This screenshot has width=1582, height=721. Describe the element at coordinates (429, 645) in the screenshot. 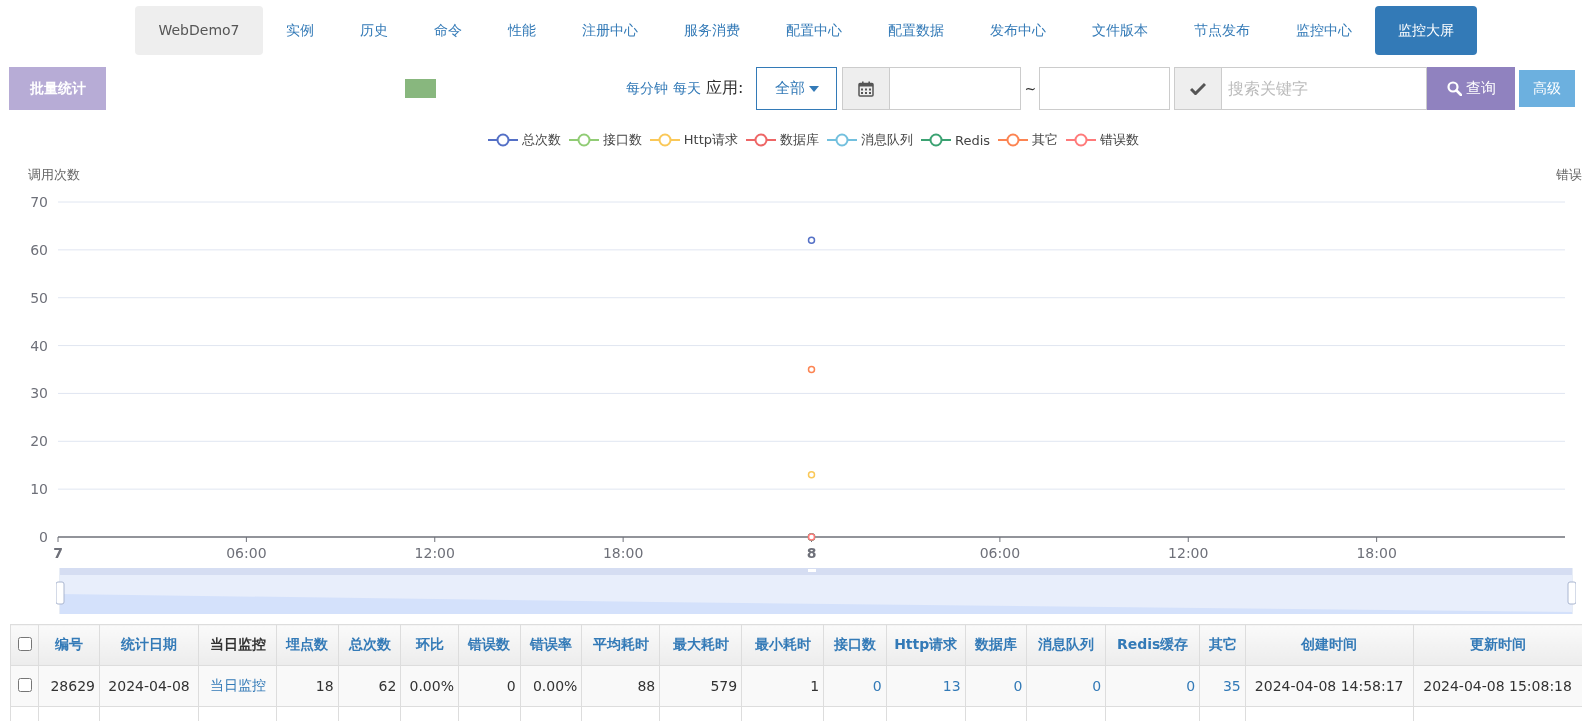

I see `column-header: 环比` at that location.